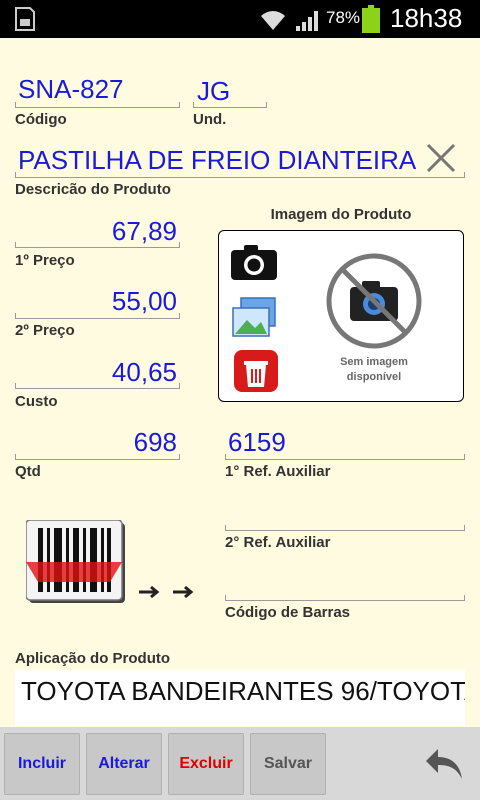  I want to click on preco1-label: 1º Preço, so click(45, 260).